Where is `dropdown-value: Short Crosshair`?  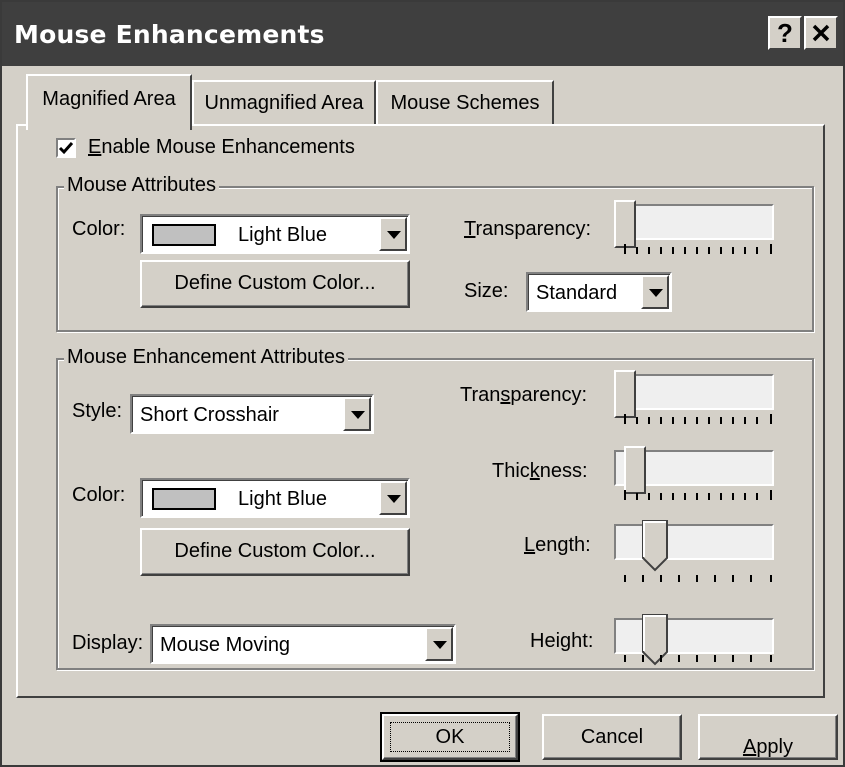
dropdown-value: Short Crosshair is located at coordinates (209, 415).